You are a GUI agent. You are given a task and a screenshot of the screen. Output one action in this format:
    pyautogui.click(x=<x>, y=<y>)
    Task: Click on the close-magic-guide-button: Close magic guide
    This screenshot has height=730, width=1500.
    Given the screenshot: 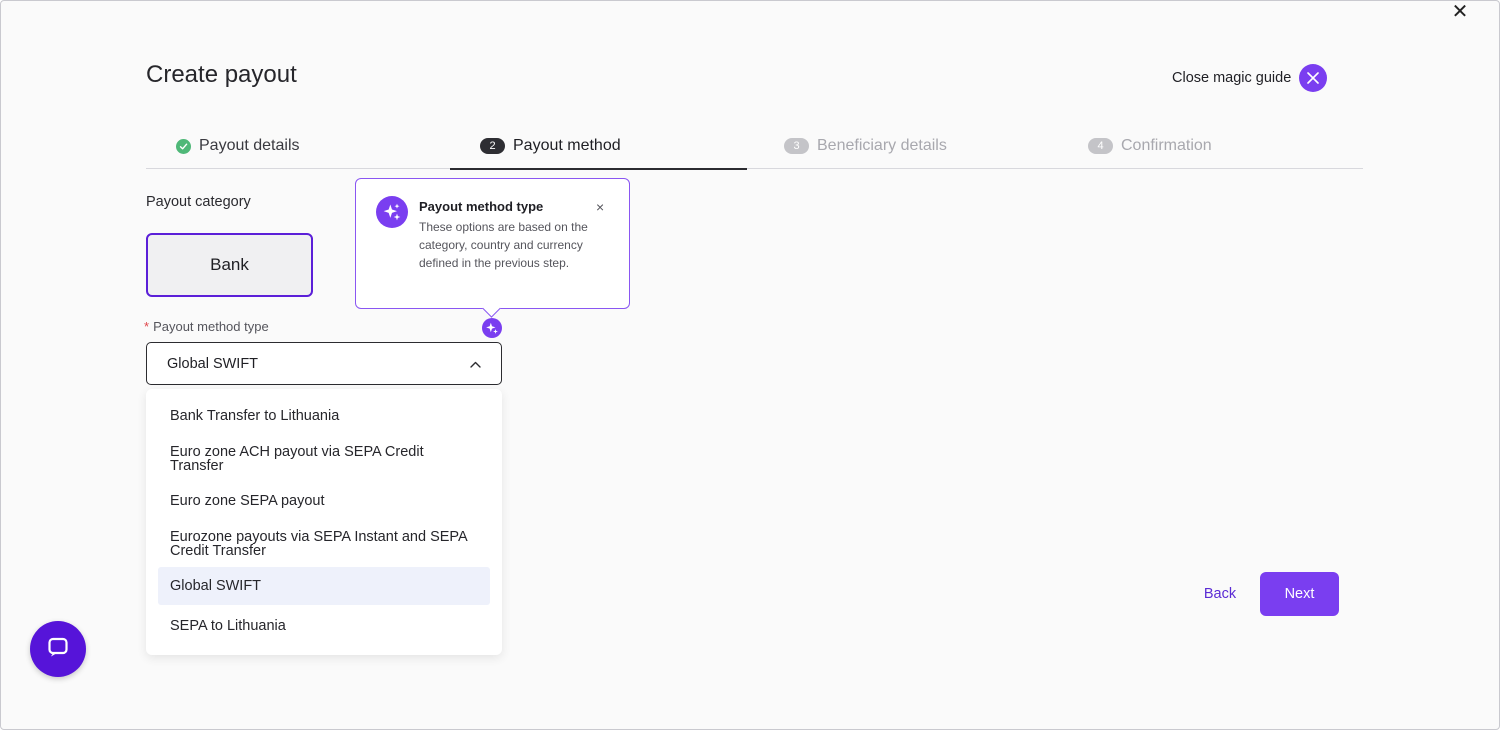 What is the action you would take?
    pyautogui.click(x=1250, y=78)
    